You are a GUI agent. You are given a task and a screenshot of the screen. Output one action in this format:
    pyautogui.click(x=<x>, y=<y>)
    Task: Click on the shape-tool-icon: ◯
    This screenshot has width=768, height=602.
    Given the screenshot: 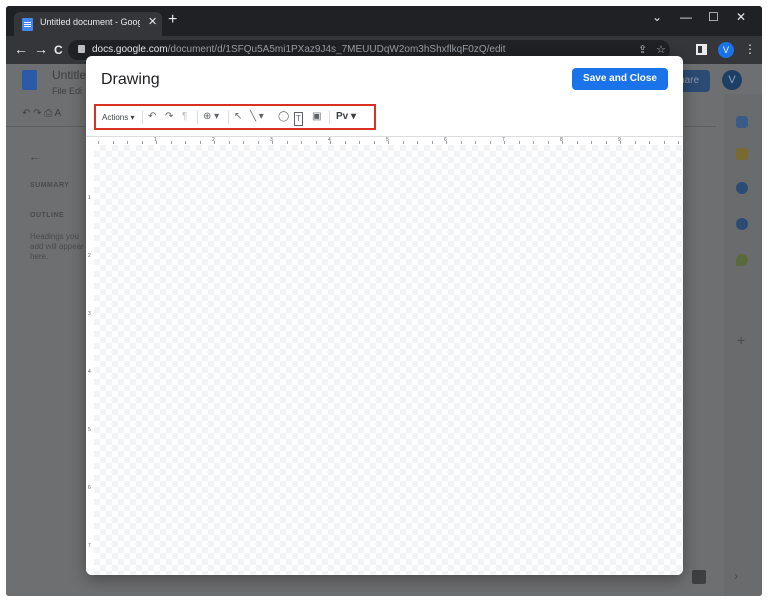 What is the action you would take?
    pyautogui.click(x=283, y=117)
    